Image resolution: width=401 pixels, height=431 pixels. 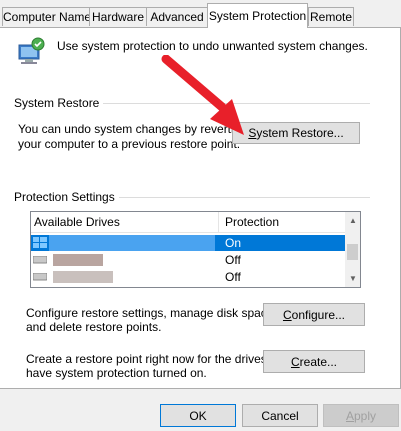 I want to click on windows-drive-icon, so click(x=40, y=242).